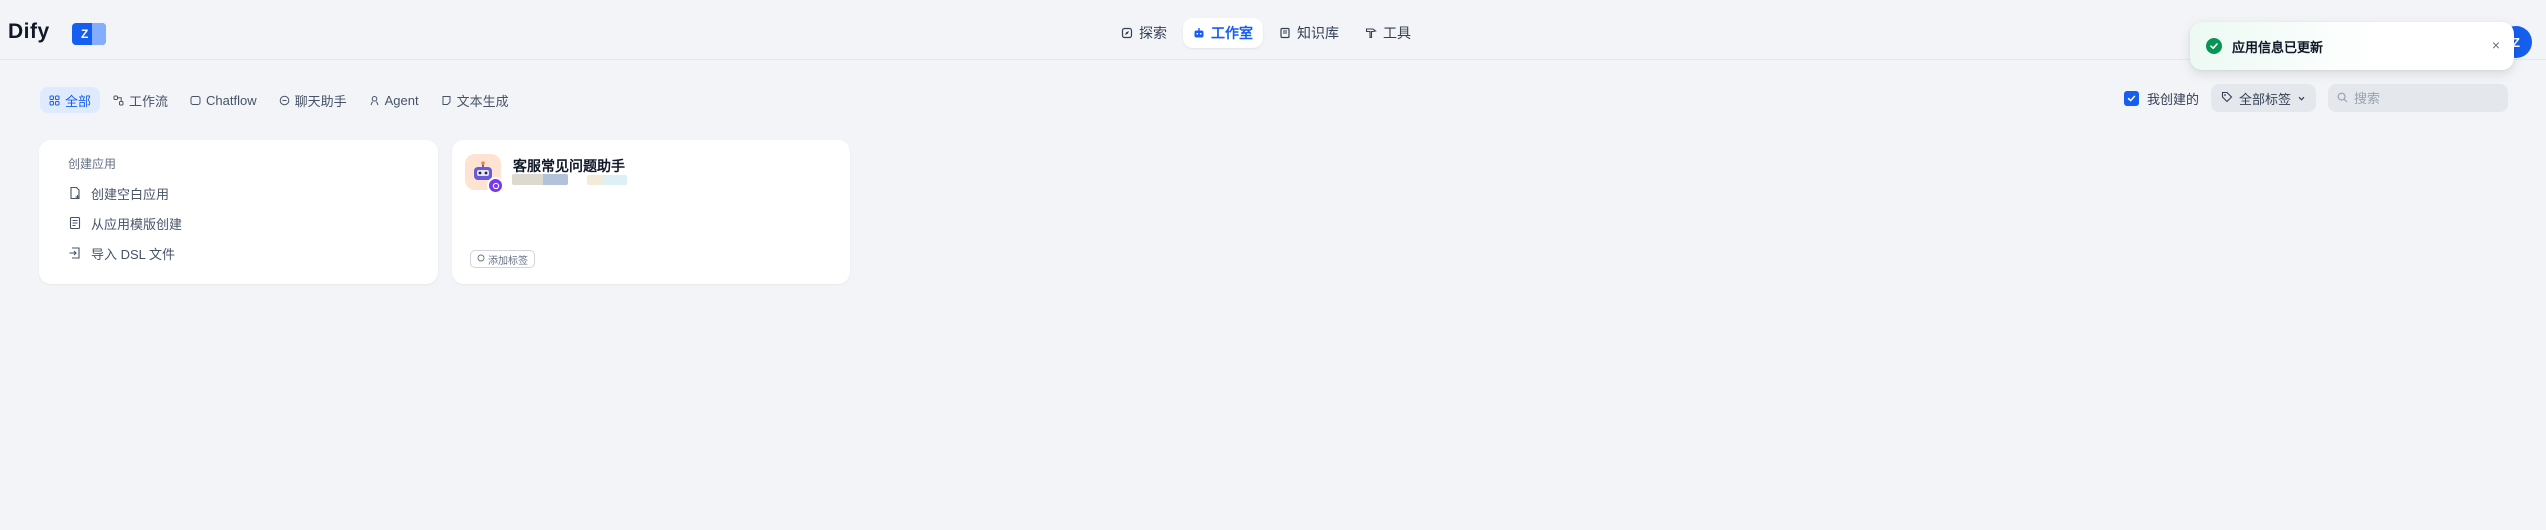 This screenshot has height=530, width=2546. Describe the element at coordinates (1318, 33) in the screenshot. I see `nav-knowledge-label: 知识库` at that location.